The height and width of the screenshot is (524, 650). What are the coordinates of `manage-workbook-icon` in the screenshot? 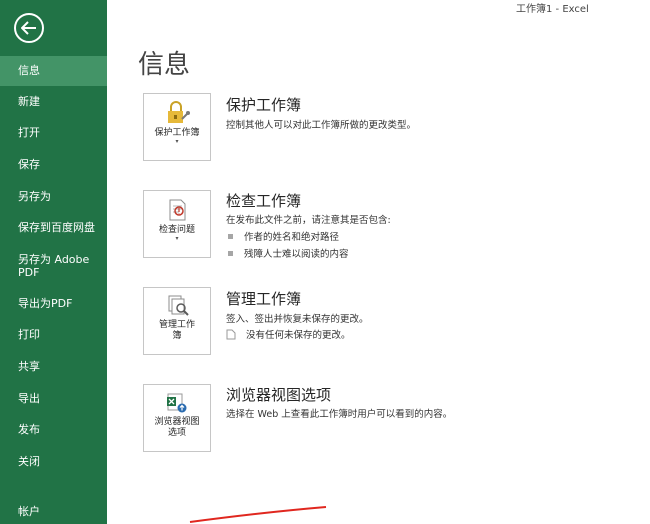 It's located at (178, 305).